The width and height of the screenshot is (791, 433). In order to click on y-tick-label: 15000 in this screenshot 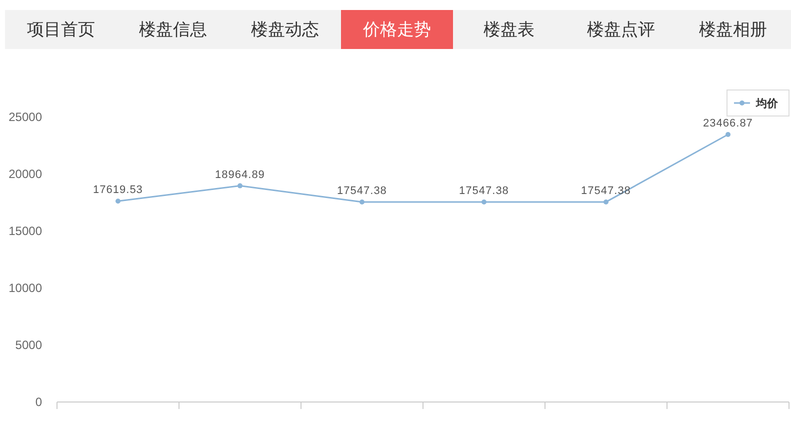, I will do `click(25, 231)`.